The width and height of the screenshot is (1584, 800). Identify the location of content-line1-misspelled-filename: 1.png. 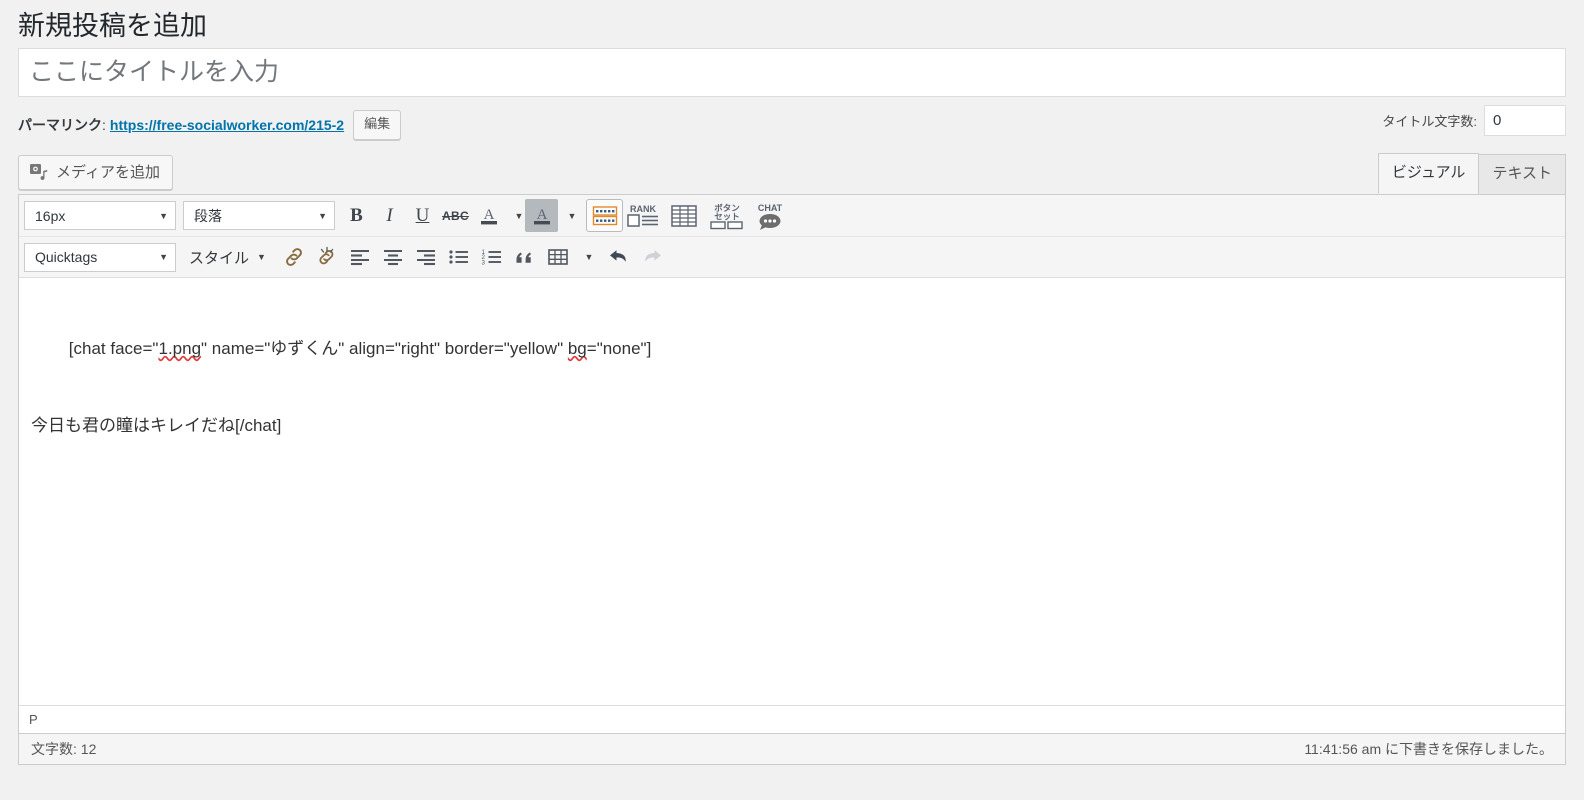
(180, 349).